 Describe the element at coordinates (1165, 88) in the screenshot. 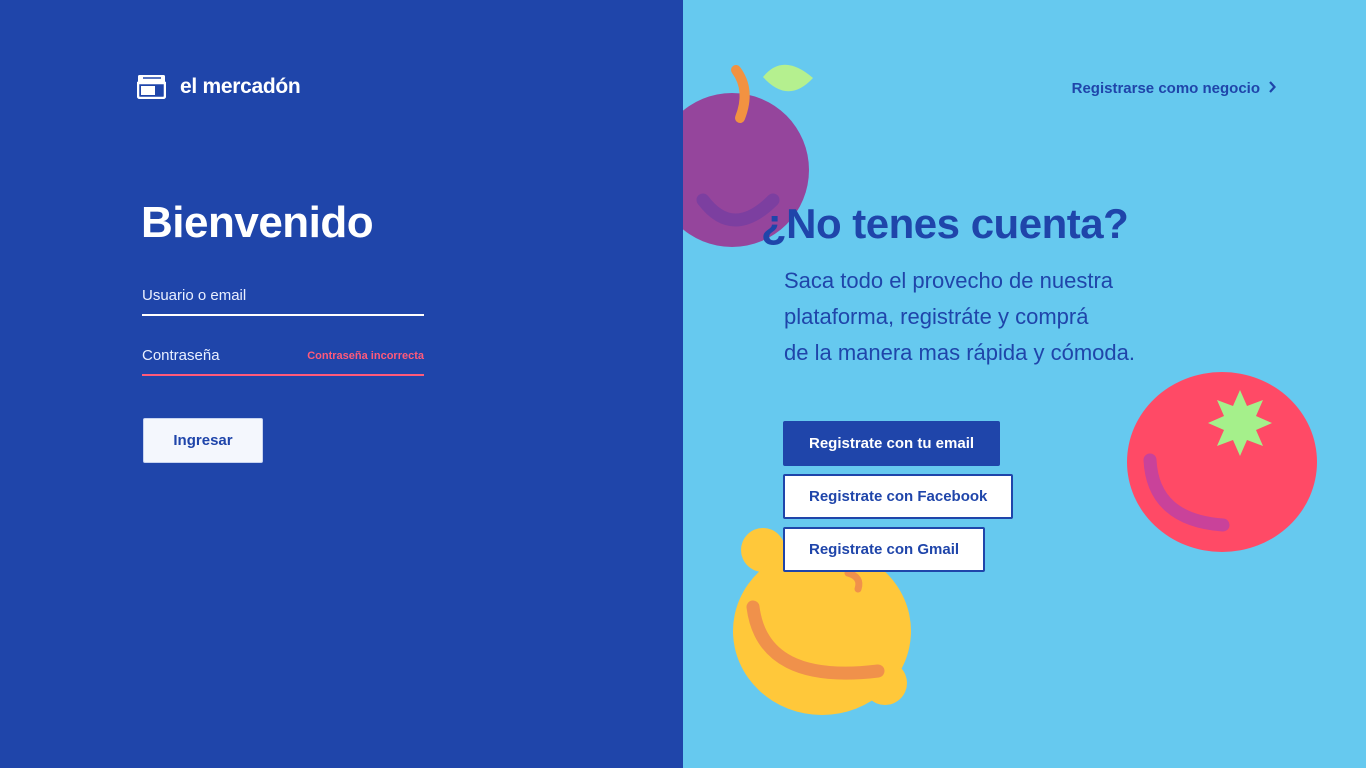

I see `business-signup-label: Registrarse como negocio` at that location.